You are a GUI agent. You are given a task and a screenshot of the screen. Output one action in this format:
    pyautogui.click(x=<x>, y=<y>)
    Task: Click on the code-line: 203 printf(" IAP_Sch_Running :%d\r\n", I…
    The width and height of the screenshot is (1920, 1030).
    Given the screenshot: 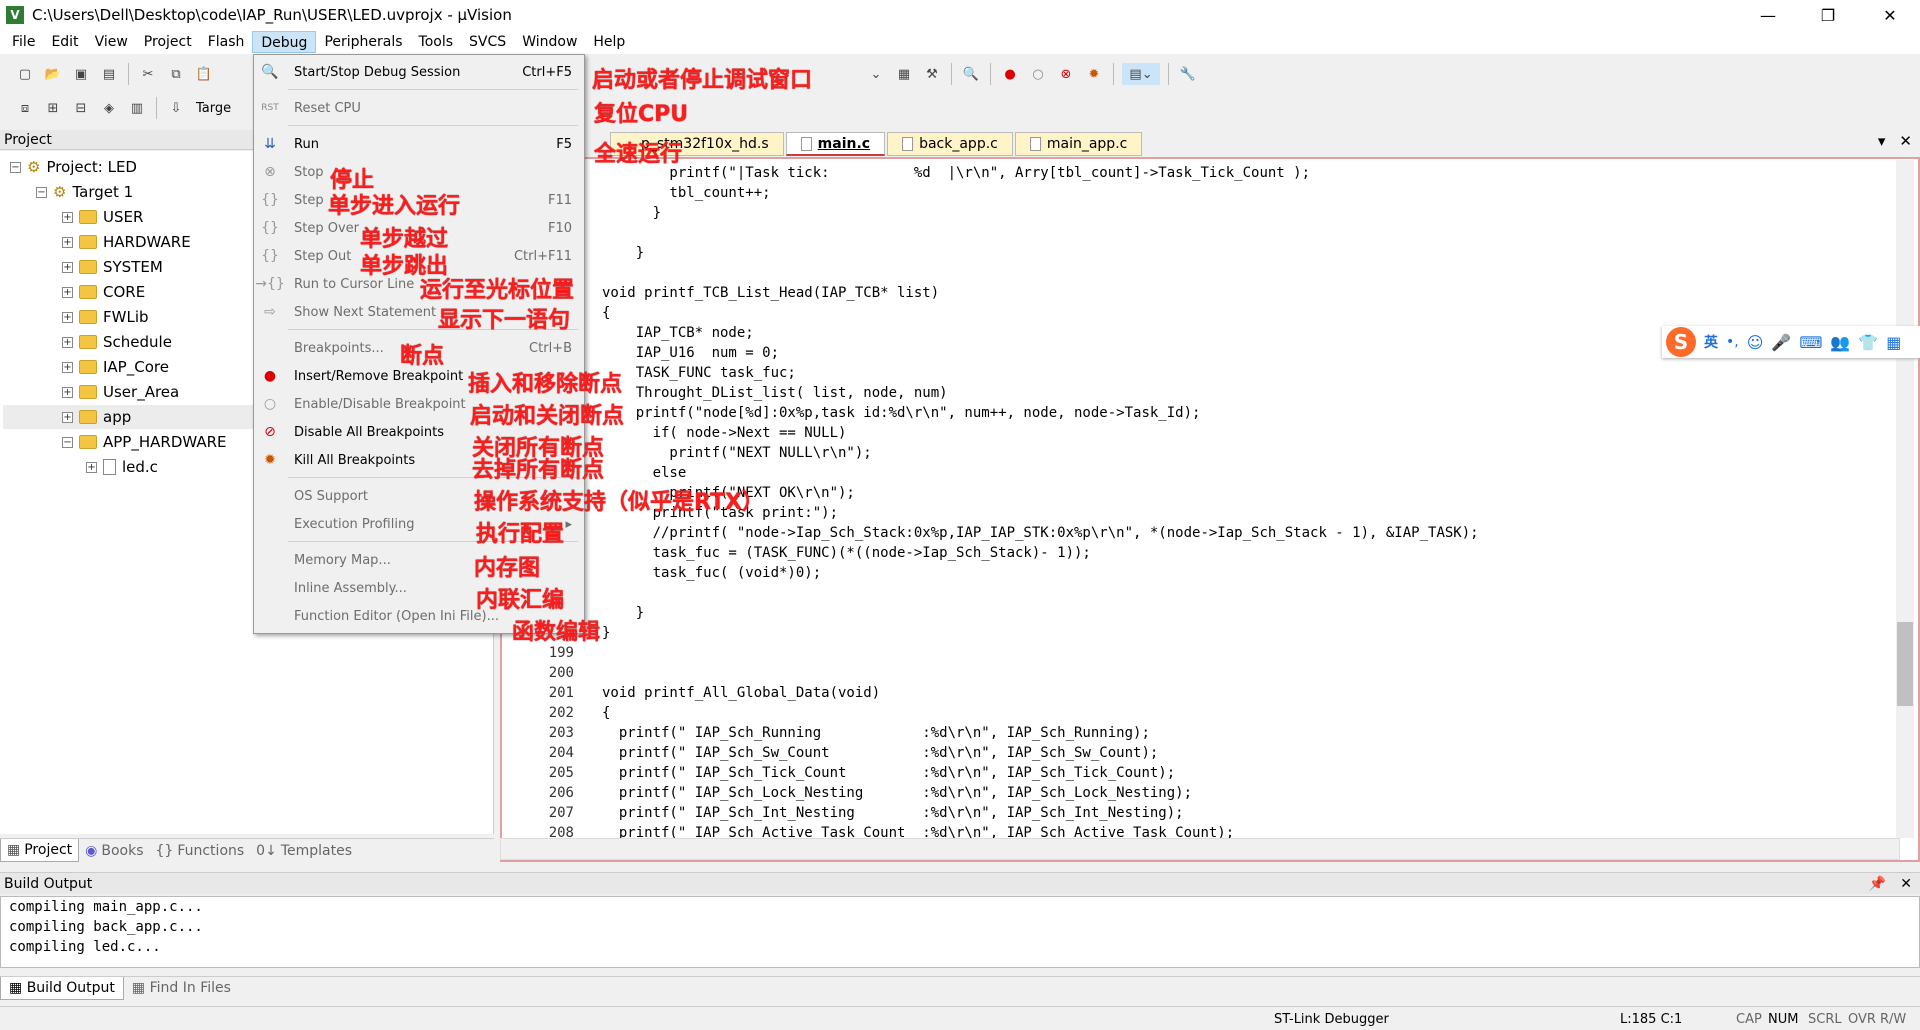 What is the action you would take?
    pyautogui.click(x=1197, y=733)
    